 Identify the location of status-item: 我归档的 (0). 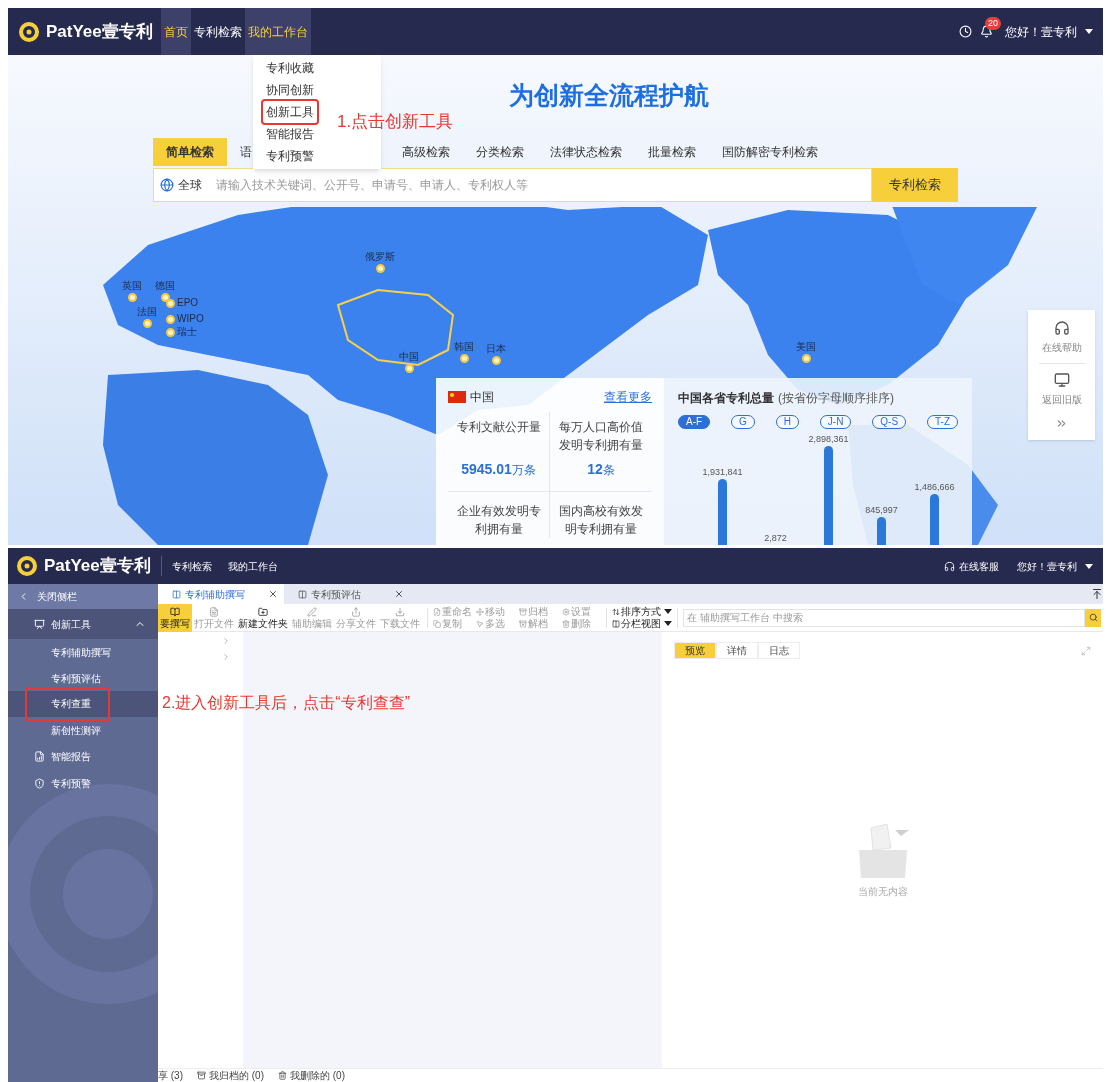
(230, 1075).